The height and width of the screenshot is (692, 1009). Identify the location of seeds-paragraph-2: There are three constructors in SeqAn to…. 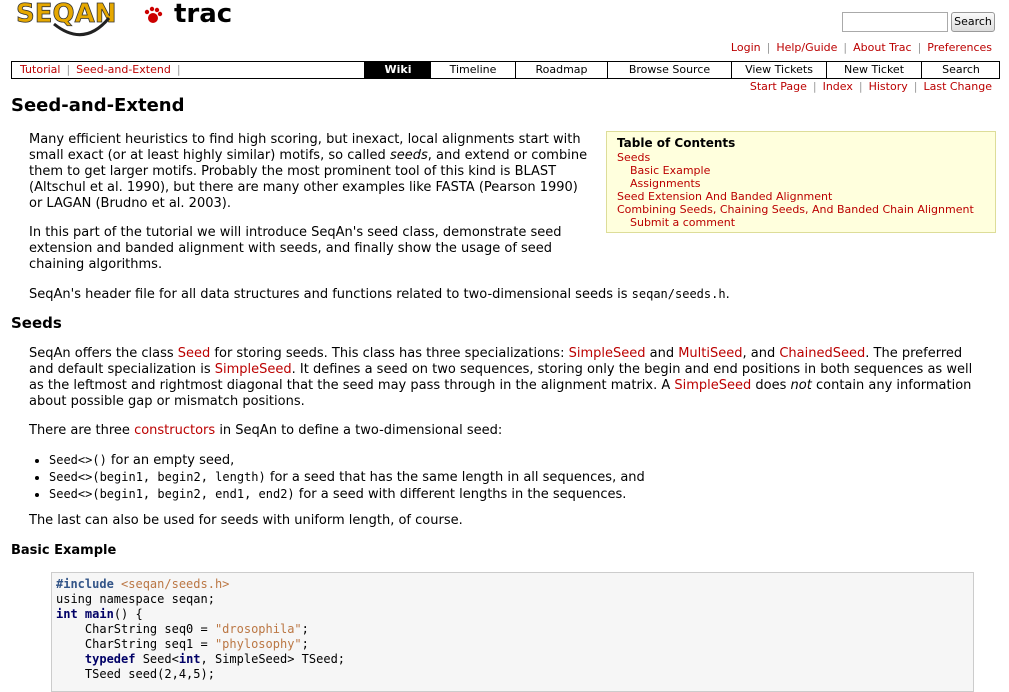
(504, 431).